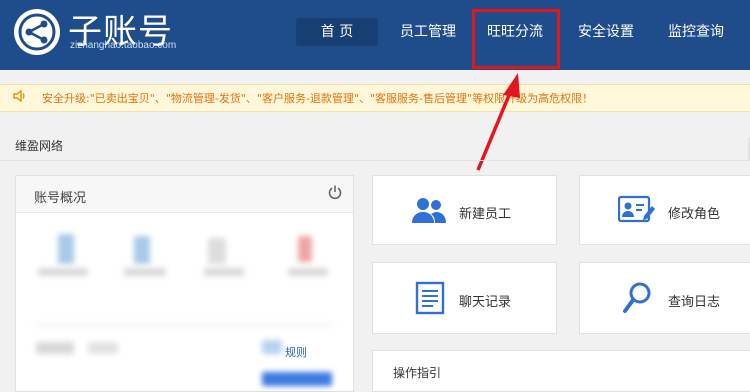 This screenshot has height=392, width=750. What do you see at coordinates (430, 300) in the screenshot?
I see `document-icon` at bounding box center [430, 300].